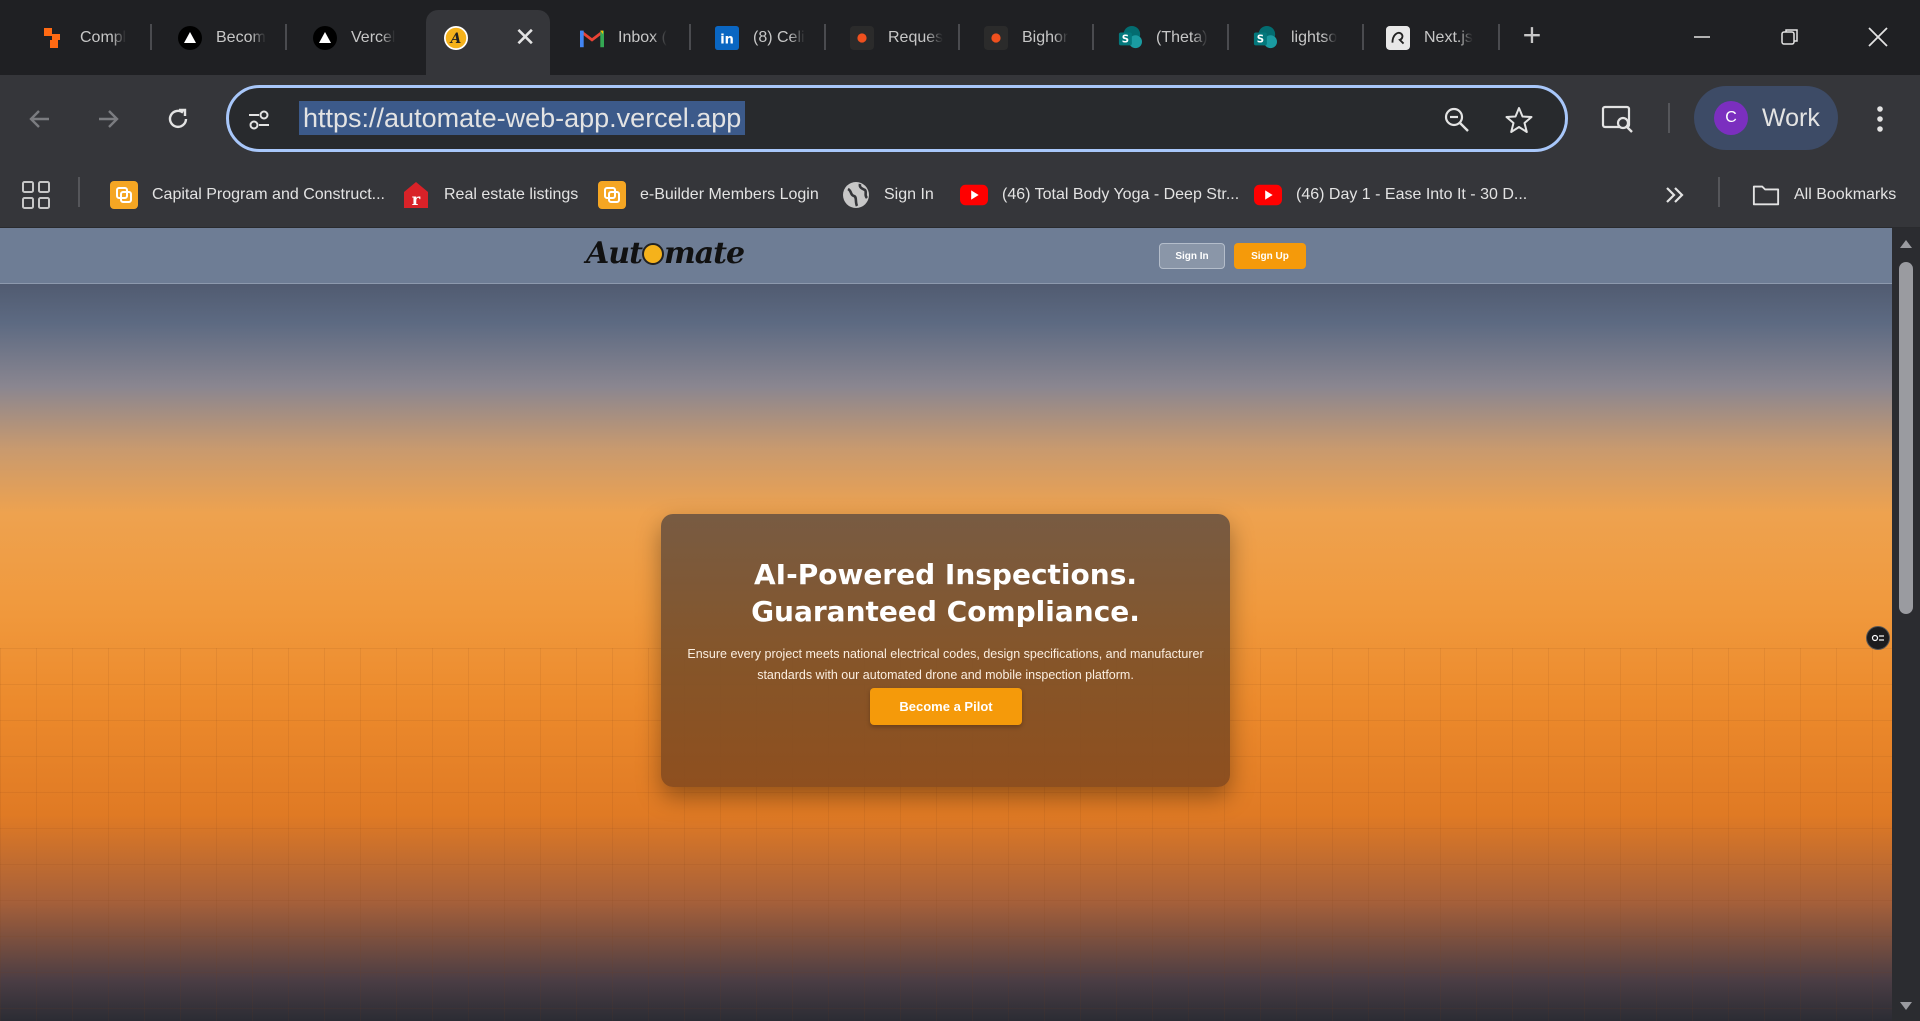 The image size is (1920, 1021). Describe the element at coordinates (665, 253) in the screenshot. I see `automate-logo: Aut mate` at that location.